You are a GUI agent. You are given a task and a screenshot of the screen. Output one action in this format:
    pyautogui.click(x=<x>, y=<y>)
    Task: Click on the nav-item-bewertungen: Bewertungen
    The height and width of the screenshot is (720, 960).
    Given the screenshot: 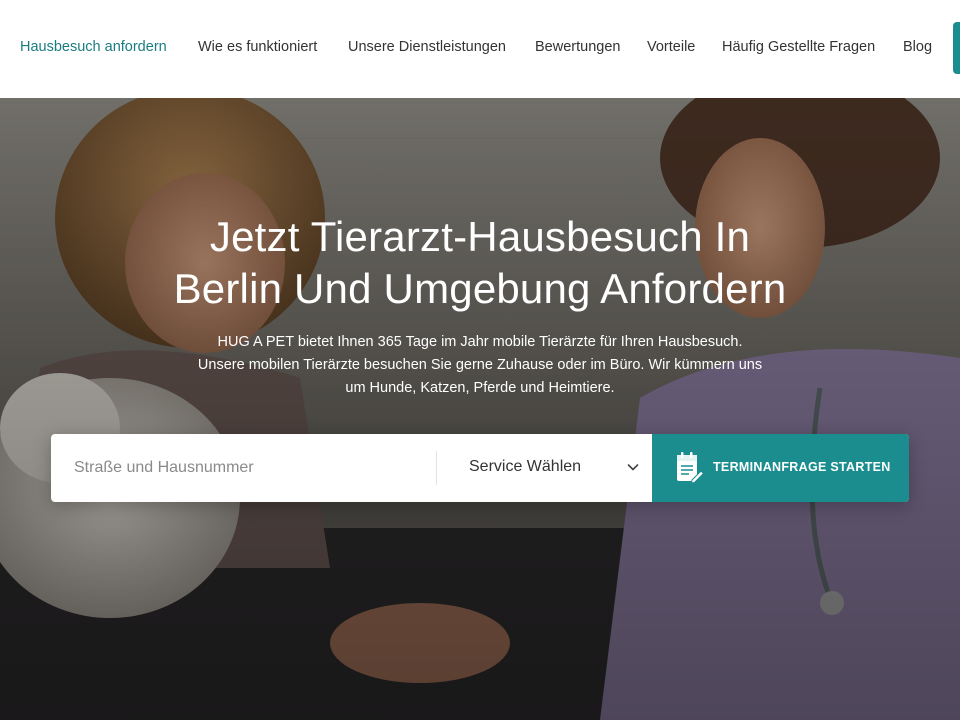 What is the action you would take?
    pyautogui.click(x=577, y=47)
    